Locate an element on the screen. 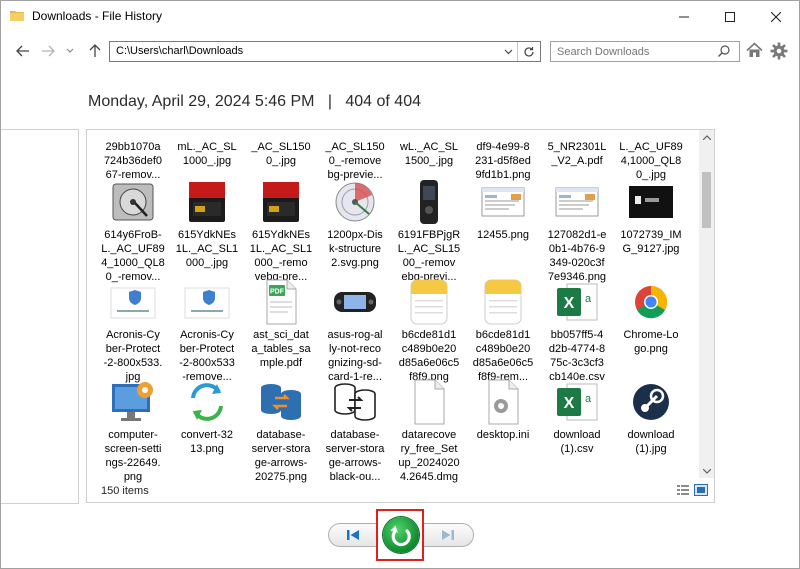 This screenshot has width=800, height=569. svg-text: a is located at coordinates (588, 299).